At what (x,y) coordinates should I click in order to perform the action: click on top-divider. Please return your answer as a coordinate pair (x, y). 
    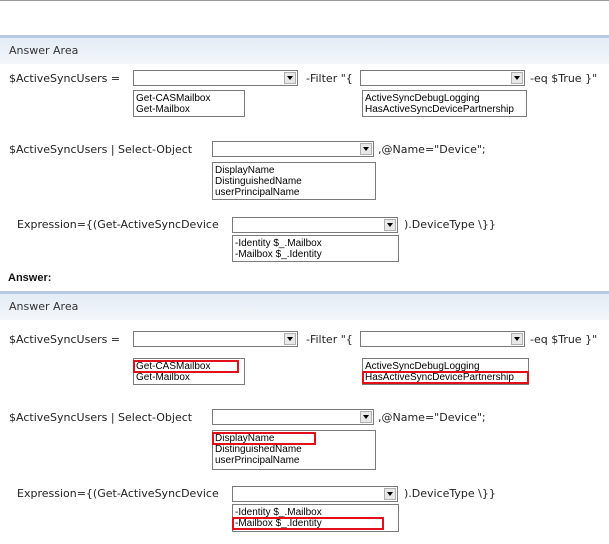
    Looking at the image, I should click on (304, 0).